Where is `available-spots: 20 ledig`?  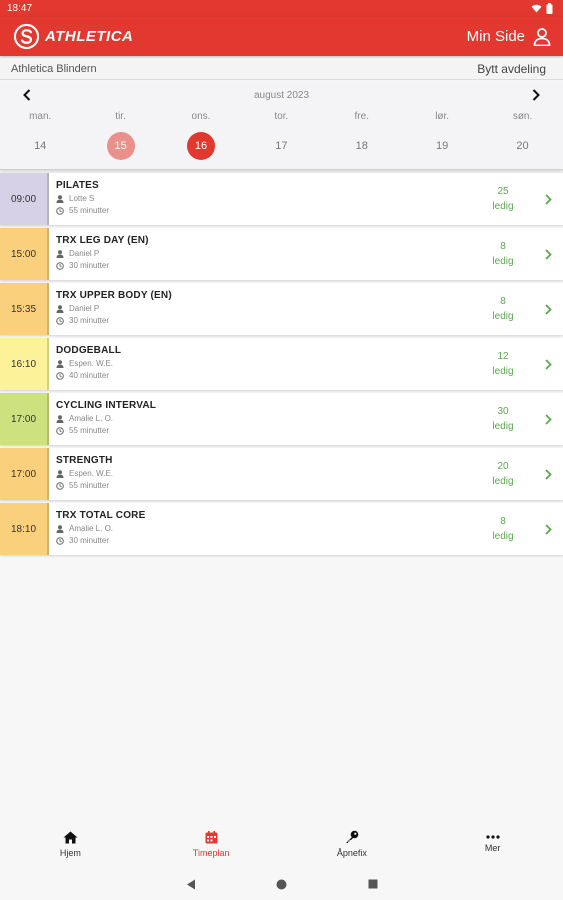 available-spots: 20 ledig is located at coordinates (503, 474).